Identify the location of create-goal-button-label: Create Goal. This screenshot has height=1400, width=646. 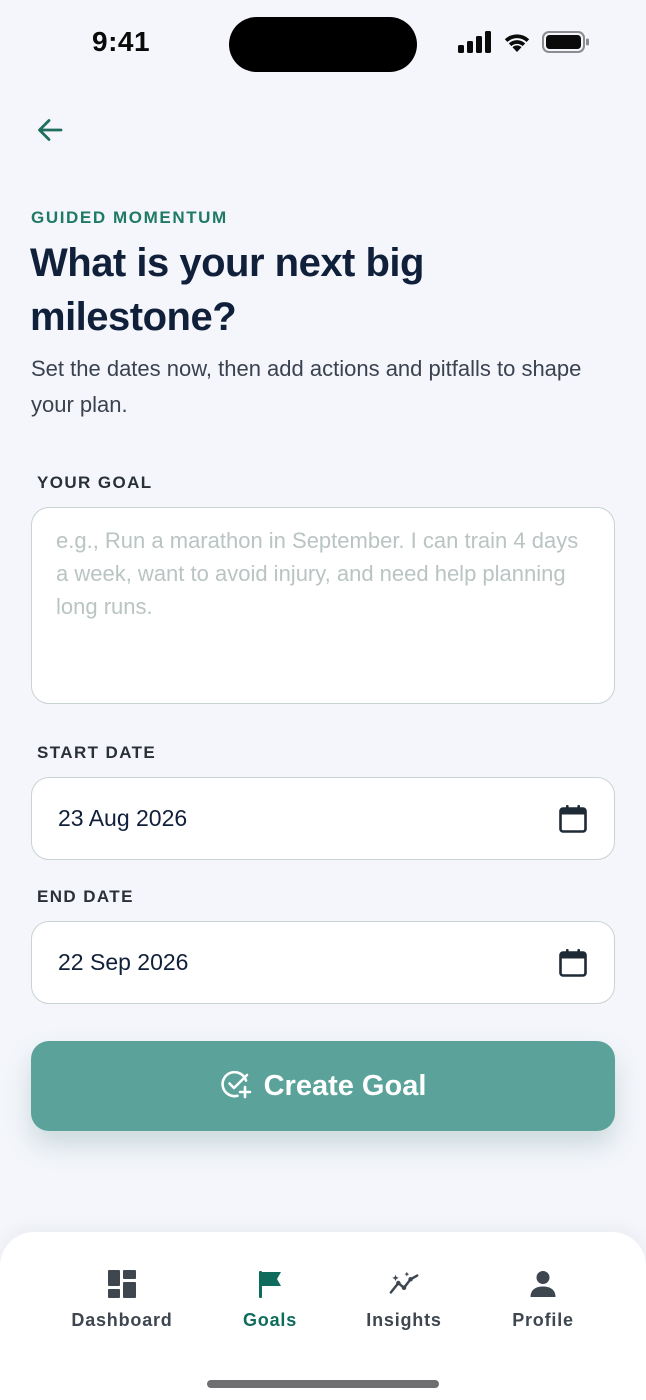
(345, 1085).